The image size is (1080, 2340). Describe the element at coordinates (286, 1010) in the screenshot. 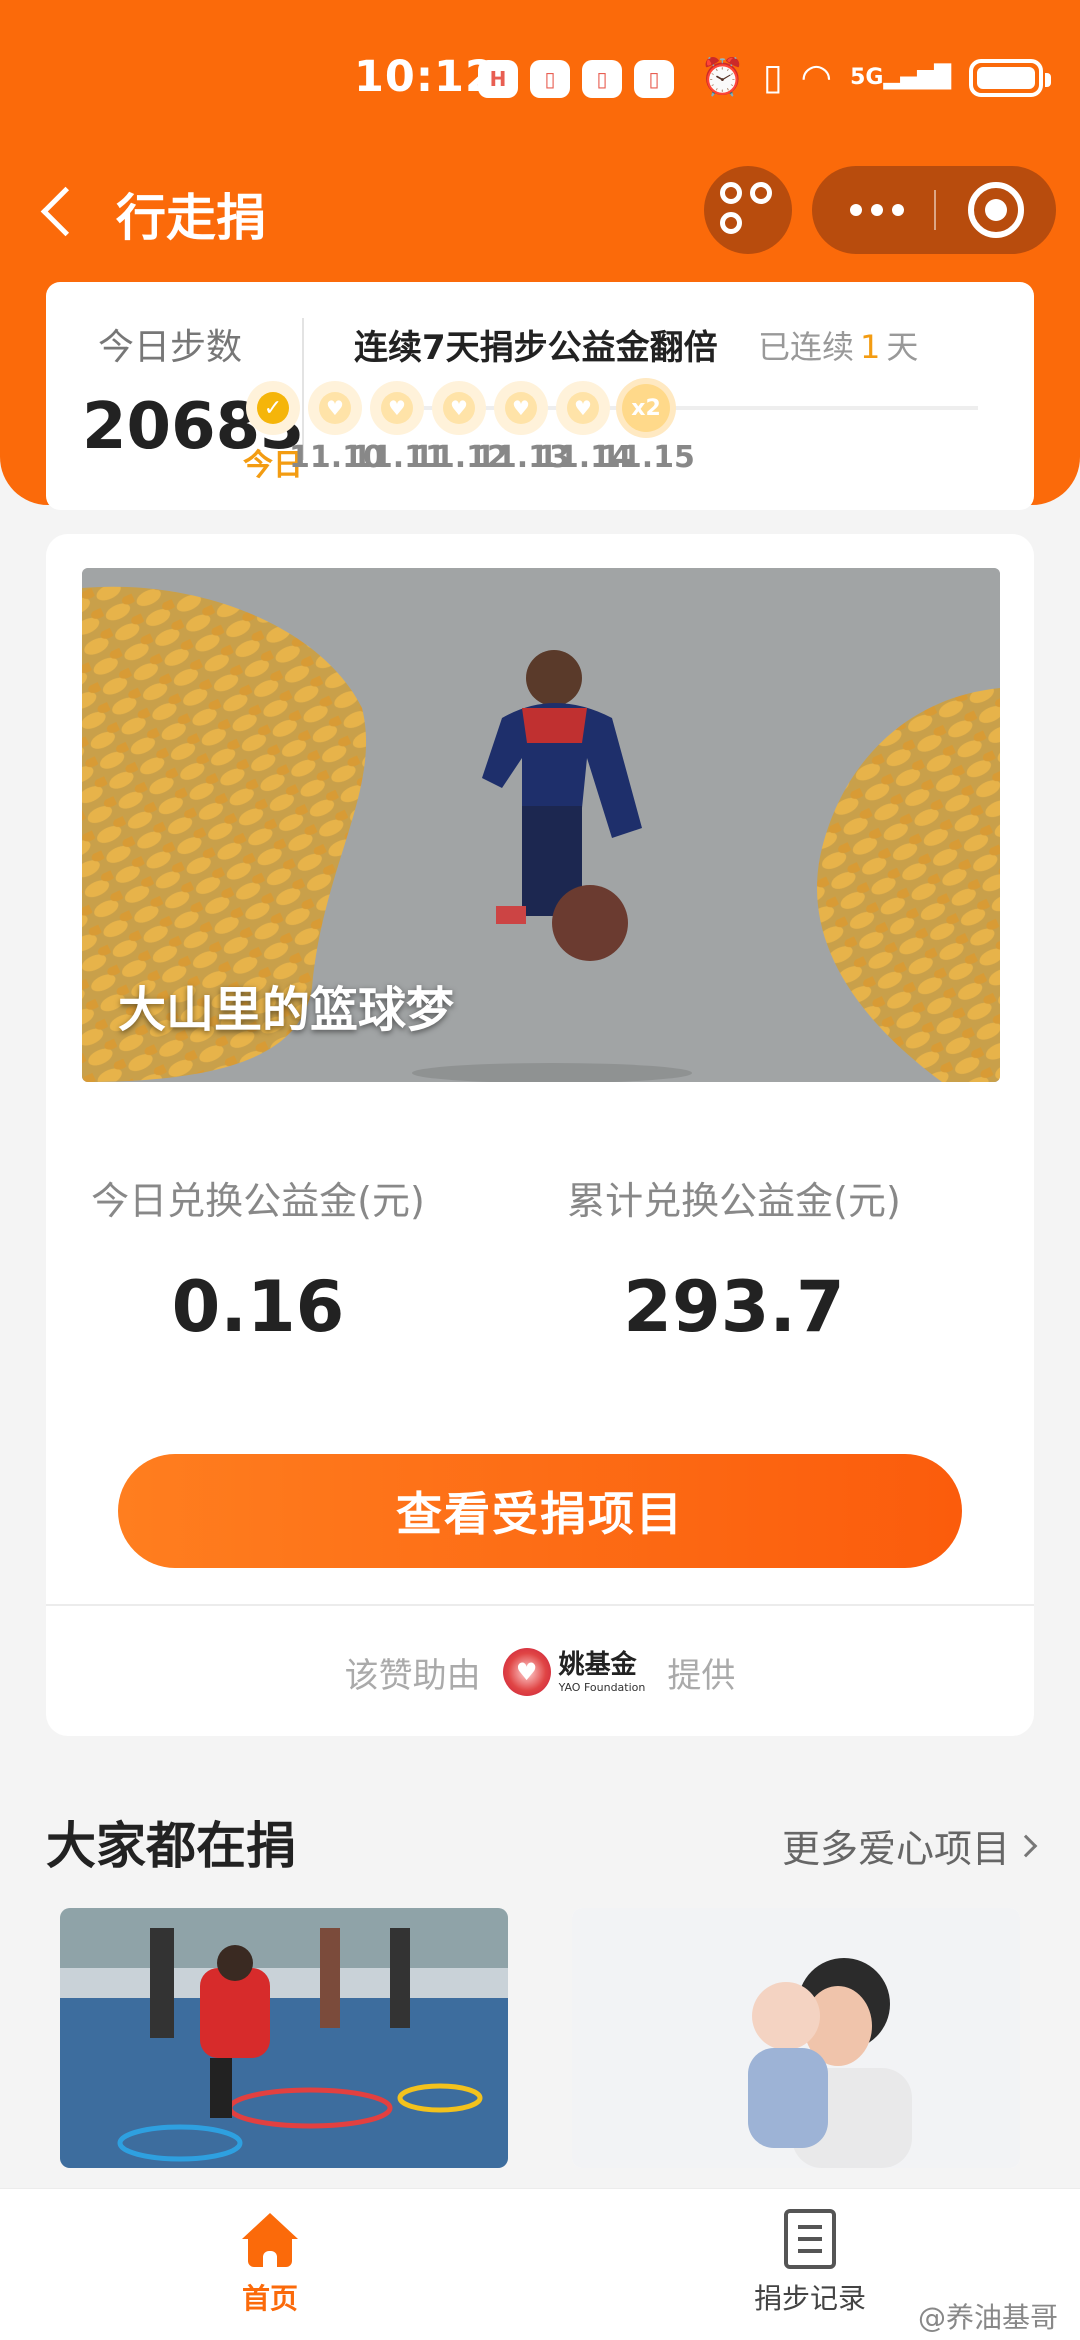

I see `banner-caption: 大山里的篮球梦` at that location.